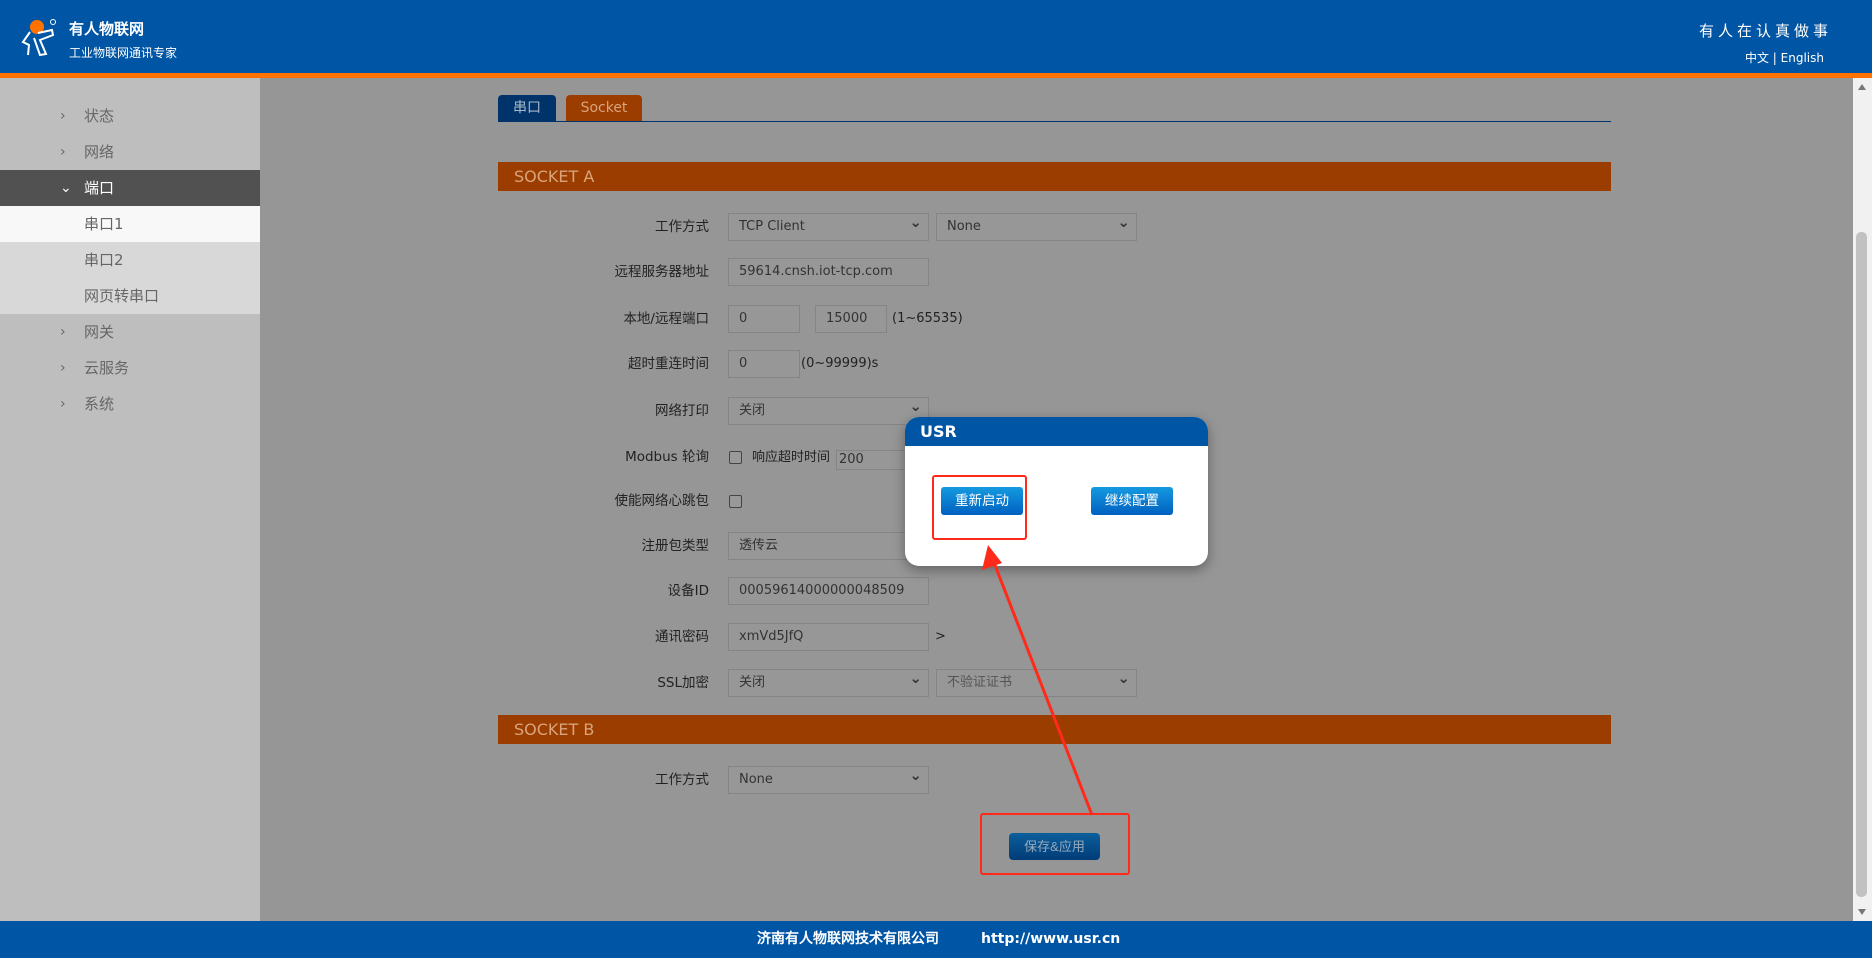 The image size is (1872, 958). I want to click on sidebar: › 状态 › 网络 ⌄ 端口 串口1 串口2 网页转串口 › 网关 › 云服务 › 系统, so click(130, 499).